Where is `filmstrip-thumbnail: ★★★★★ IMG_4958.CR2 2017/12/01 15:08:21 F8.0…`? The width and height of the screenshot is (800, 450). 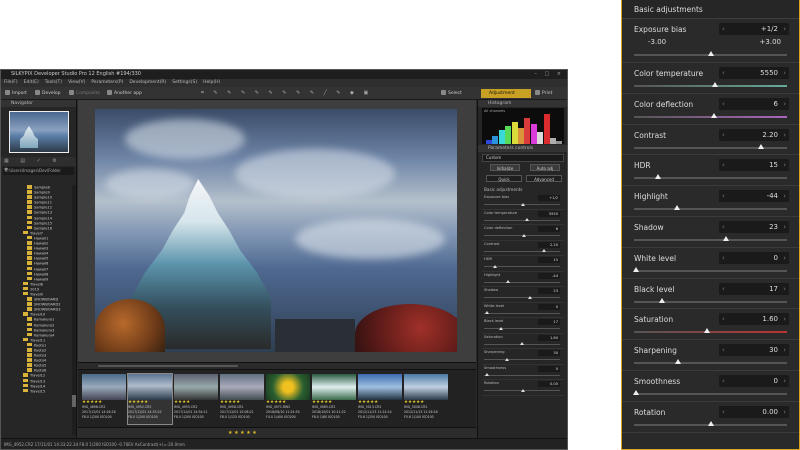
filmstrip-thumbnail: ★★★★★ IMG_4958.CR2 2017/12/01 15:08:21 F8.0… is located at coordinates (242, 399).